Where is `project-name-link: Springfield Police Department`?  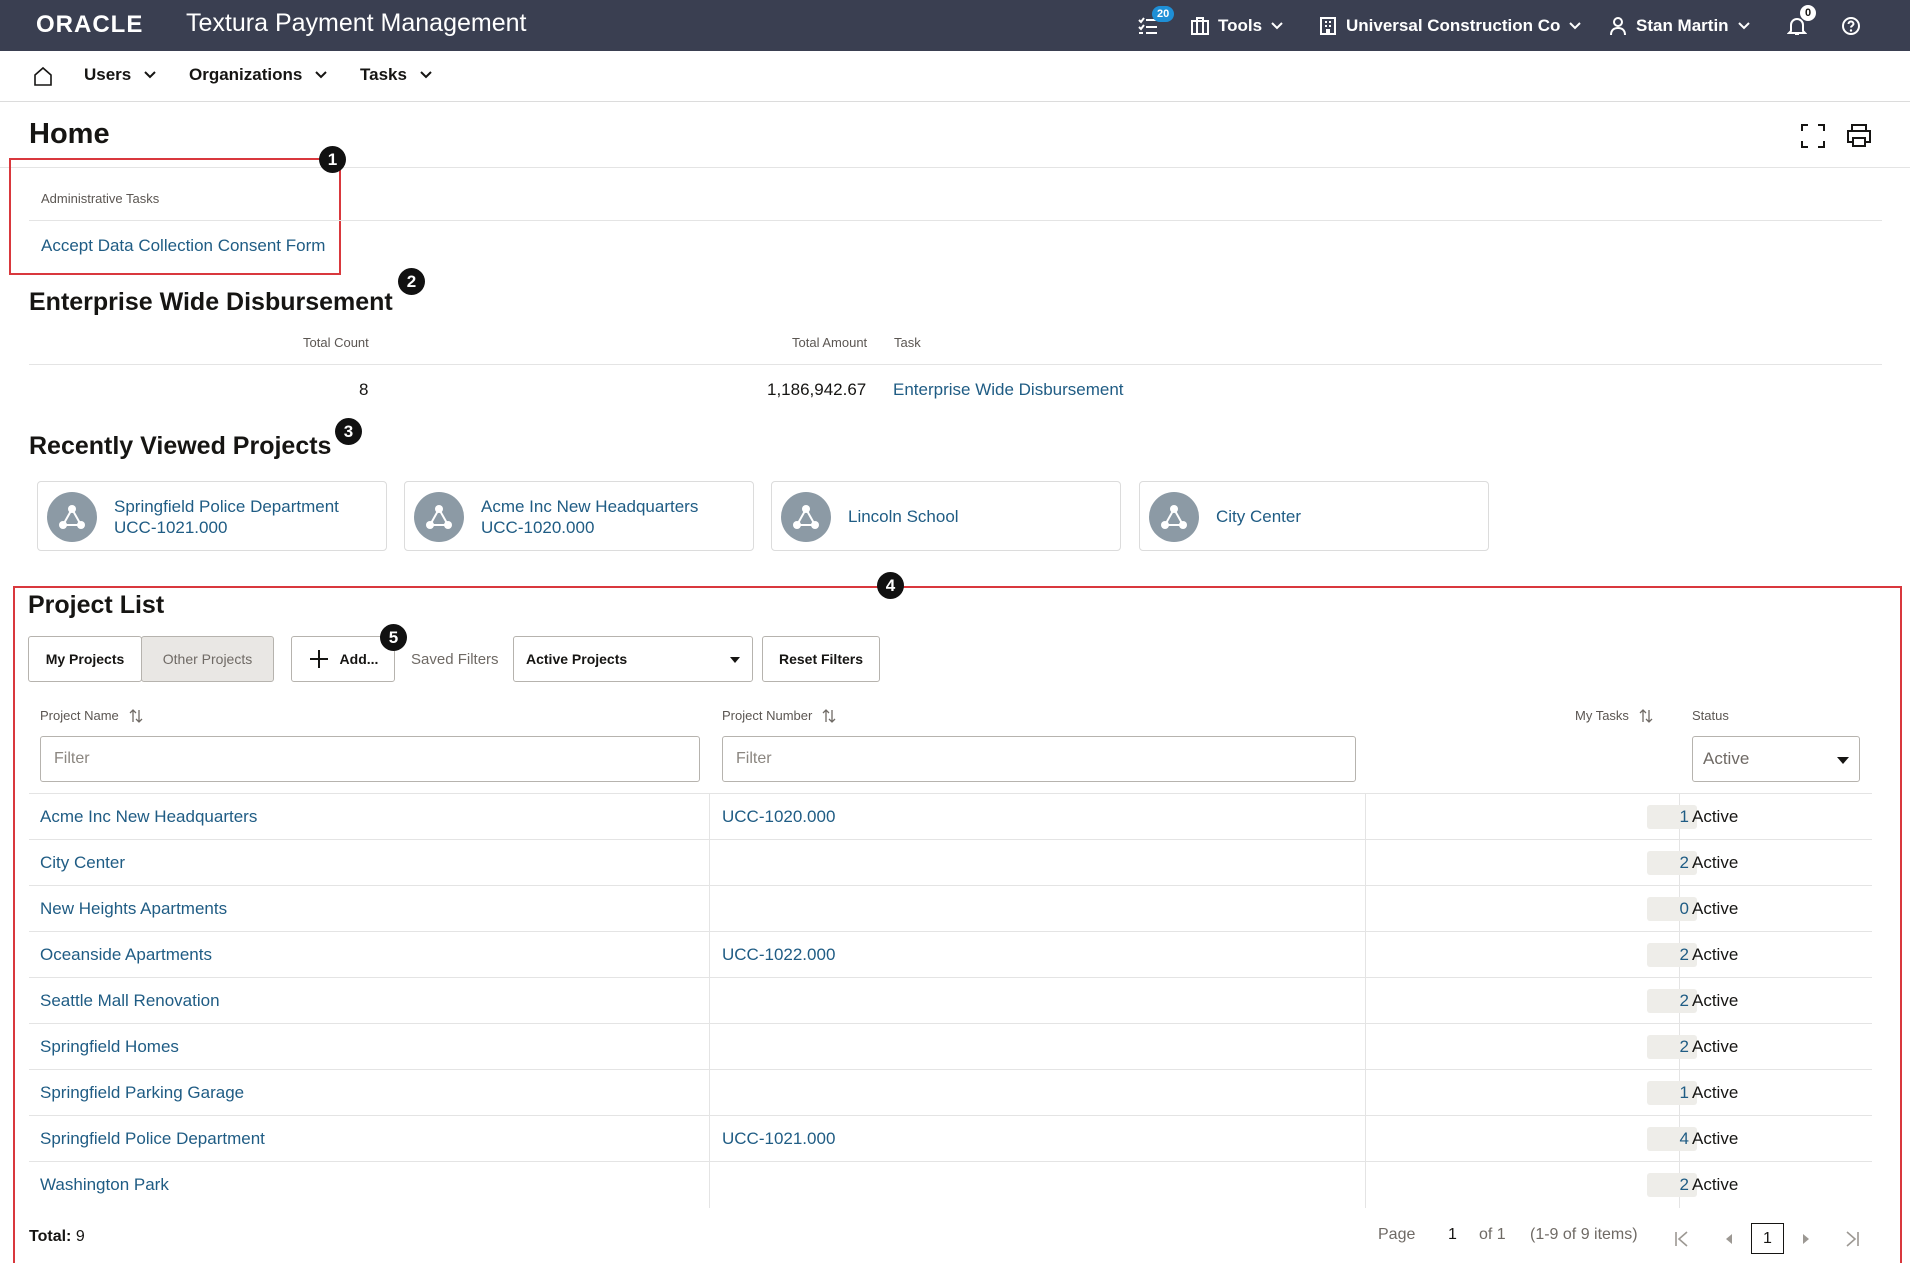 project-name-link: Springfield Police Department is located at coordinates (152, 1139).